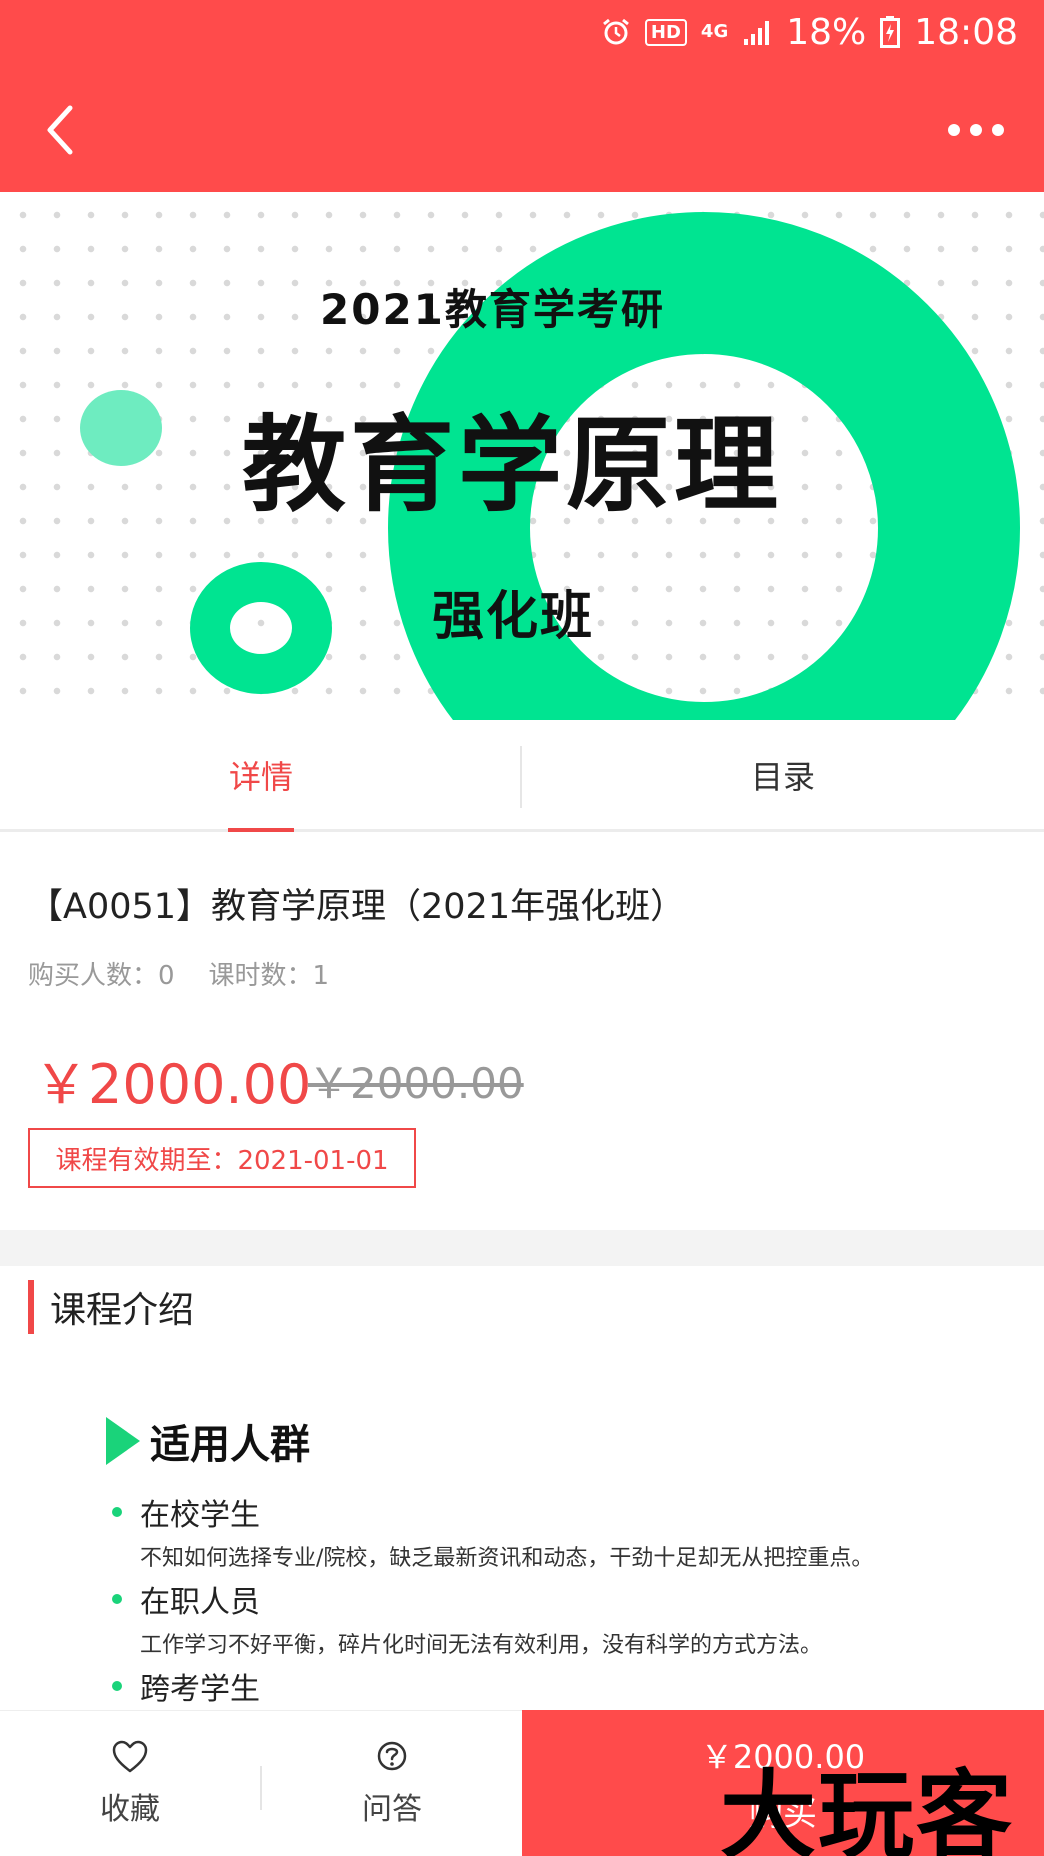 Image resolution: width=1044 pixels, height=1856 pixels. Describe the element at coordinates (200, 1602) in the screenshot. I see `audience-name: 在职人员` at that location.